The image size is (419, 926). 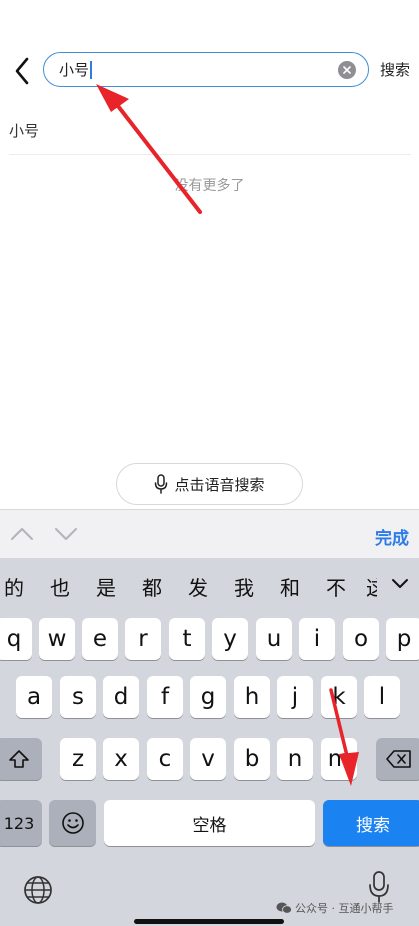 What do you see at coordinates (295, 759) in the screenshot?
I see `key-n: n` at bounding box center [295, 759].